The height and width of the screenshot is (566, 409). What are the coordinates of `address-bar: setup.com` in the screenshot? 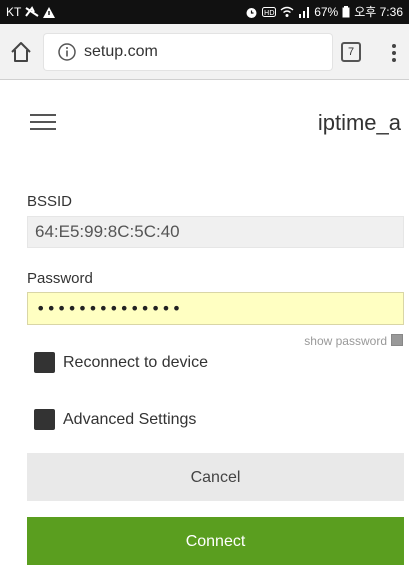 It's located at (188, 52).